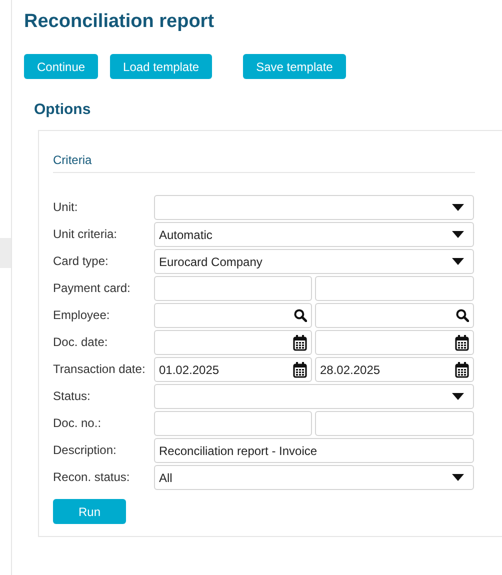 The width and height of the screenshot is (502, 575). Describe the element at coordinates (99, 369) in the screenshot. I see `field-label: Transaction date:` at that location.